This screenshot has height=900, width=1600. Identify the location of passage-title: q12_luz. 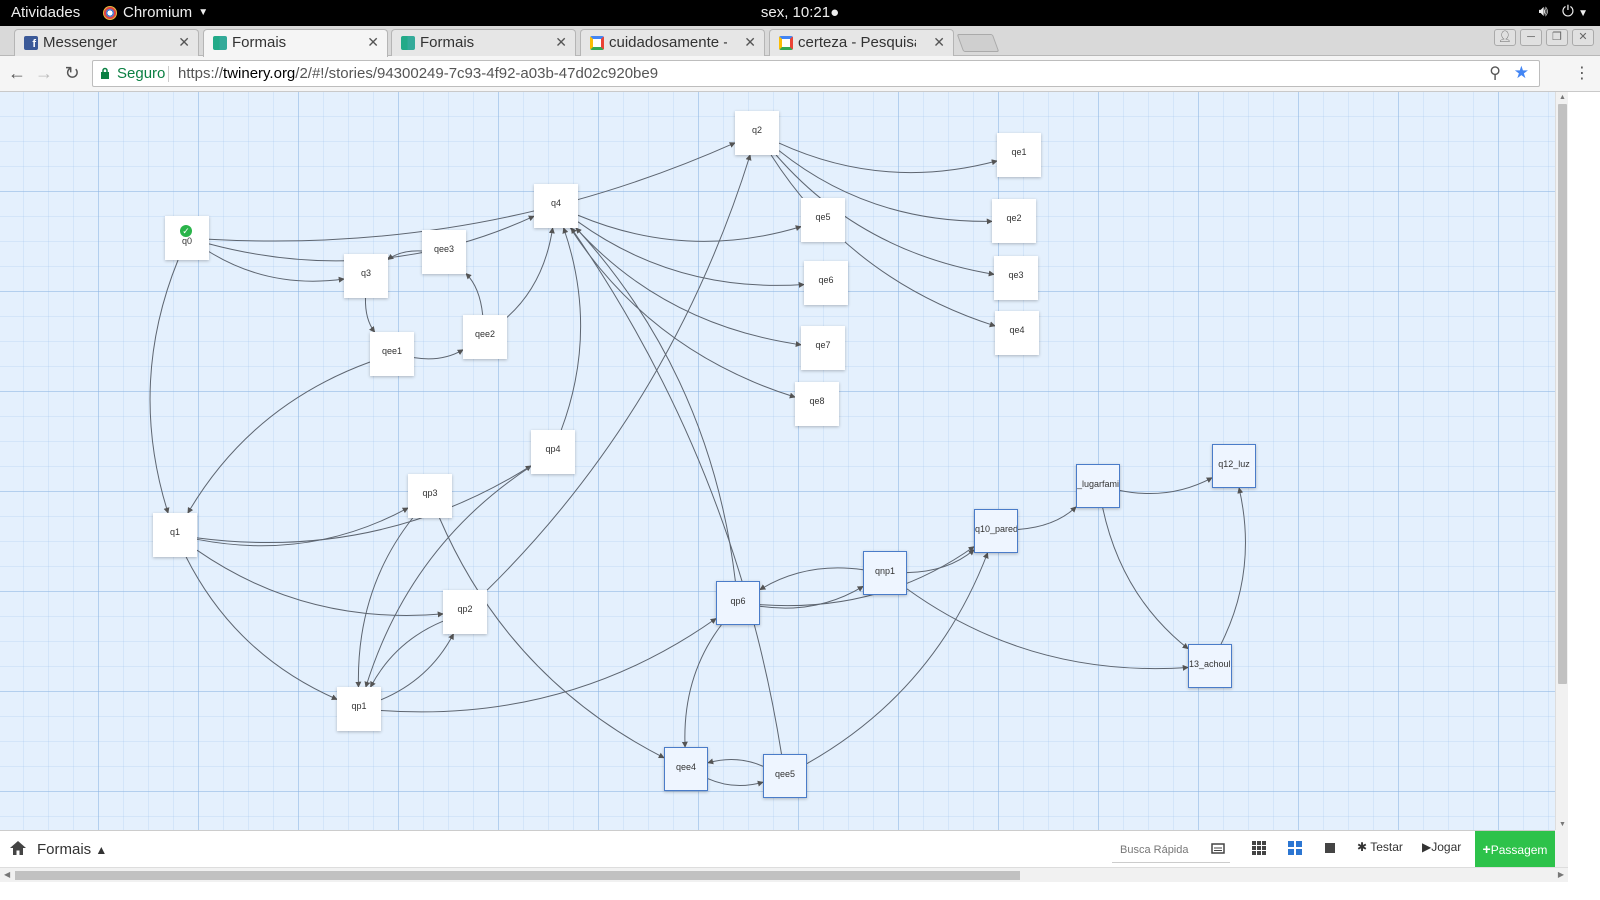
(1234, 464).